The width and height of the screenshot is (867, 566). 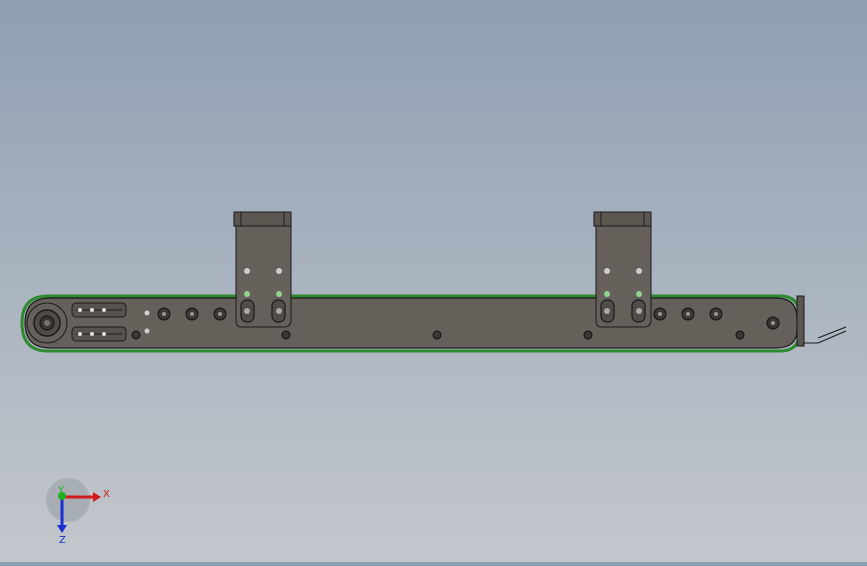 I want to click on y-axis-label: Y, so click(x=61, y=490).